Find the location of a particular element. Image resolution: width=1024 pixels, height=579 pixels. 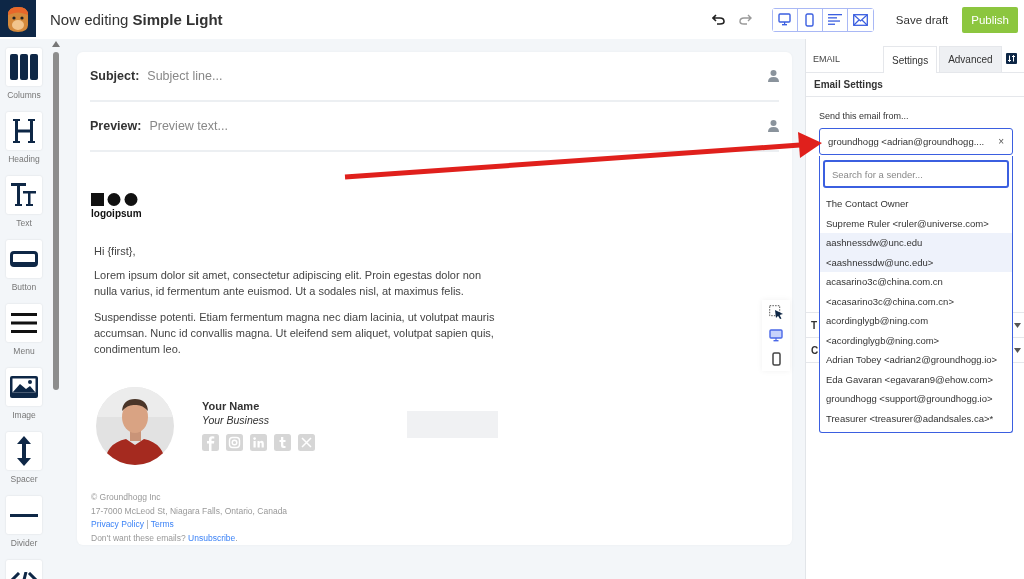

panel-label: EMAIL is located at coordinates (826, 59).